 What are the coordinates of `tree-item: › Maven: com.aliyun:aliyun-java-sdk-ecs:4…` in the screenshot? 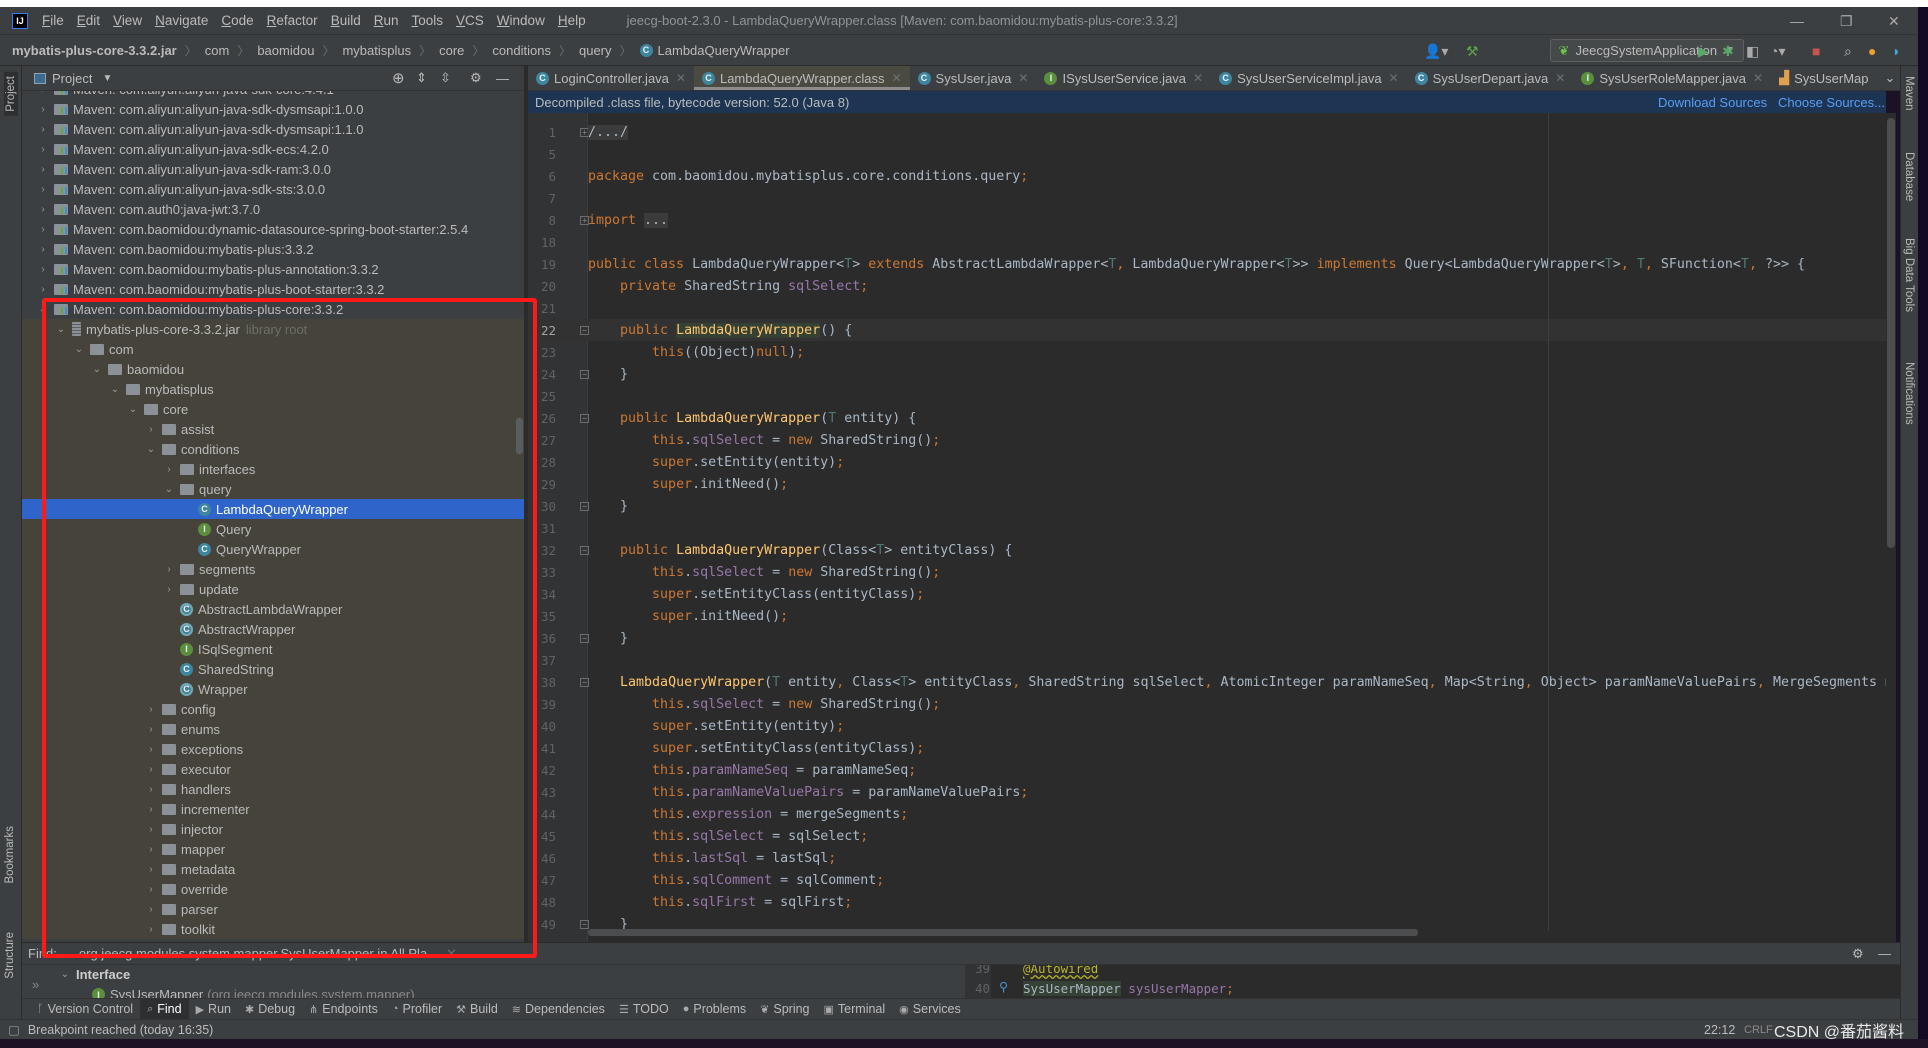 It's located at (273, 149).